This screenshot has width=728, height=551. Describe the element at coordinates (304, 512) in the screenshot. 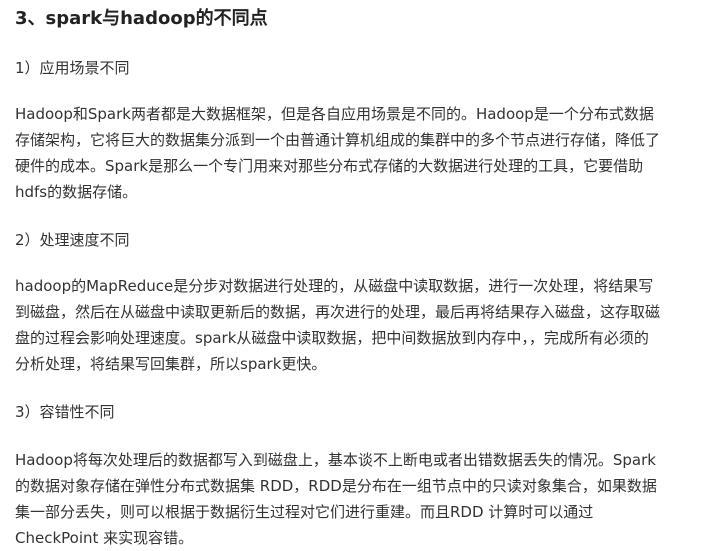

I see `paragraph-line: 集一部分丢失，则可以根据于数据衍生过程对它们进行重建。而且RDD 计算时可以通过` at that location.